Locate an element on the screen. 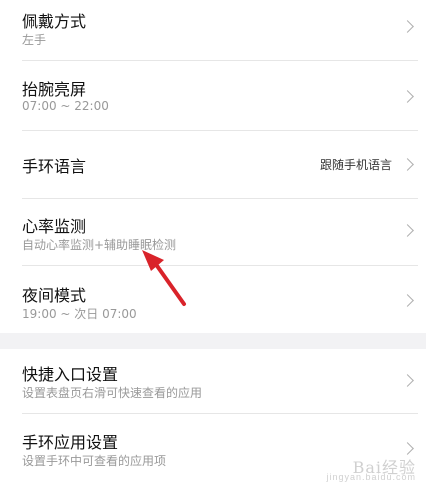 The image size is (426, 482). watermark-url: jingyan.baidu.com is located at coordinates (371, 477).